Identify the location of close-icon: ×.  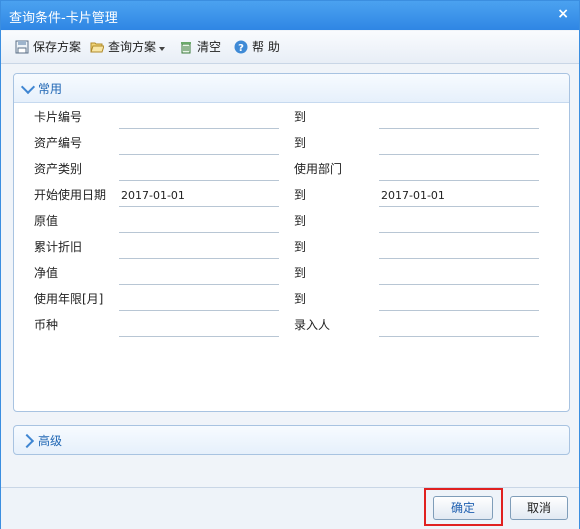
(563, 14).